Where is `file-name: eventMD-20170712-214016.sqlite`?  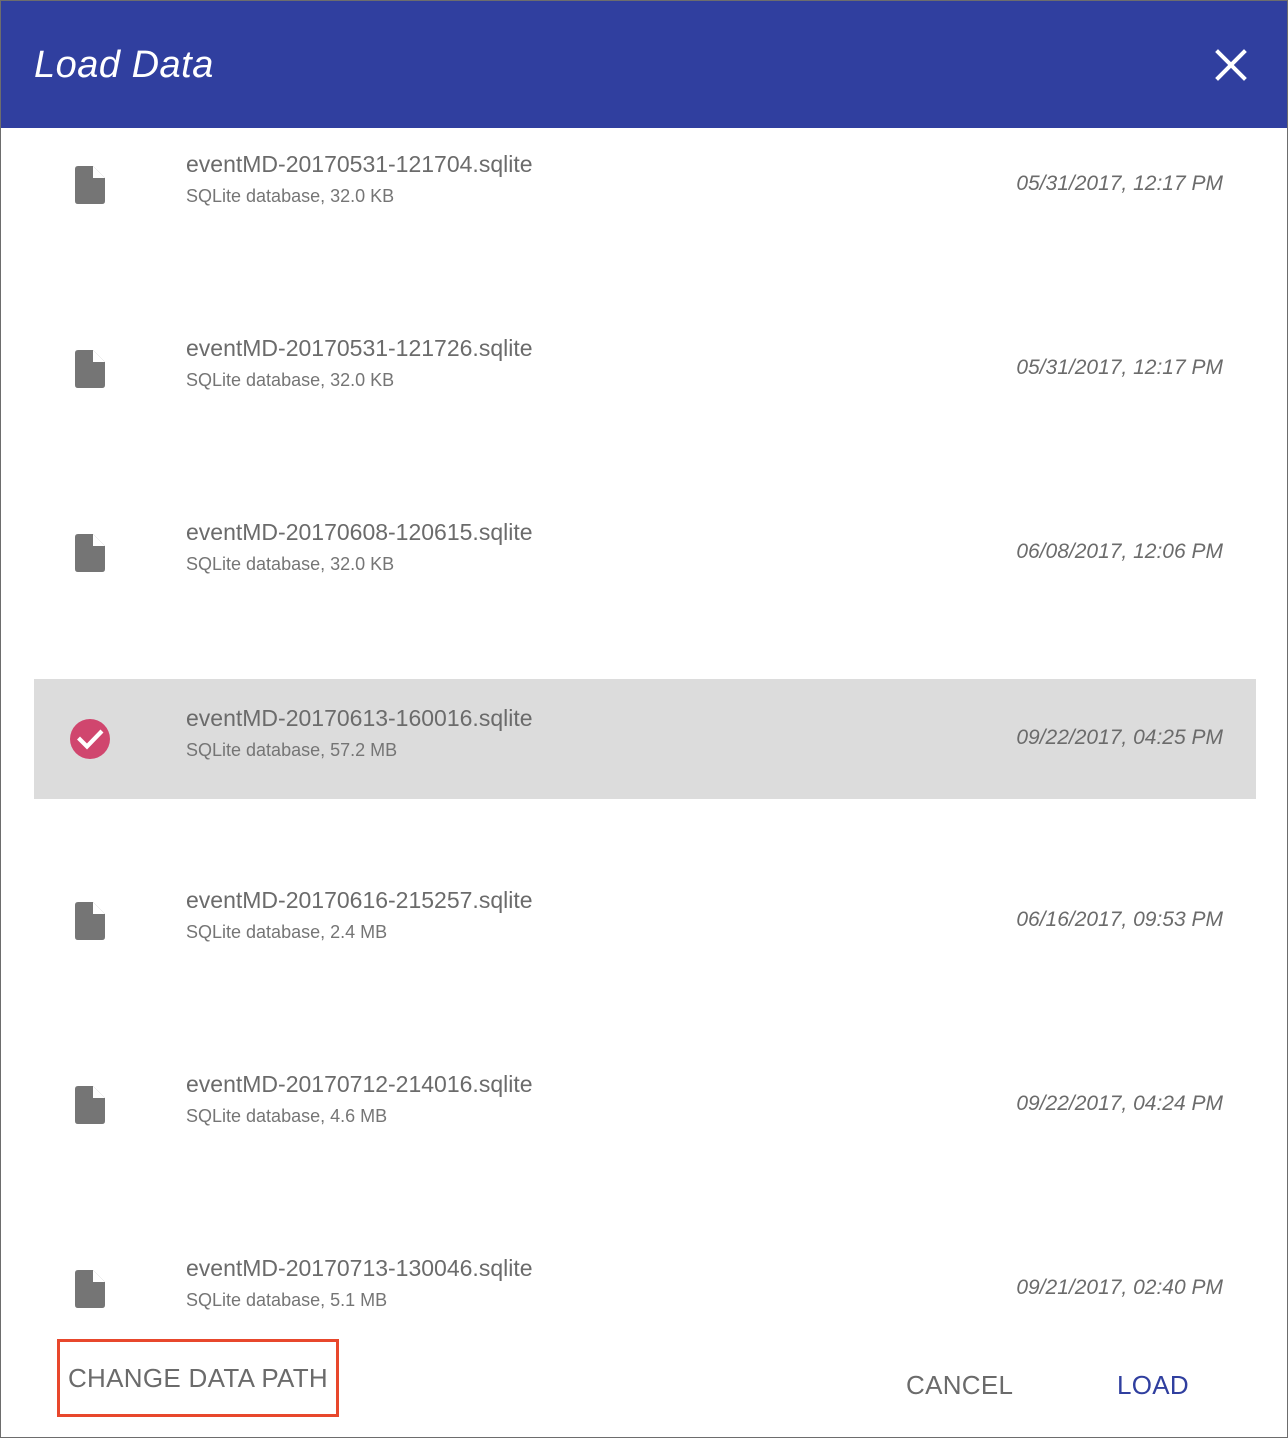 file-name: eventMD-20170712-214016.sqlite is located at coordinates (359, 1084).